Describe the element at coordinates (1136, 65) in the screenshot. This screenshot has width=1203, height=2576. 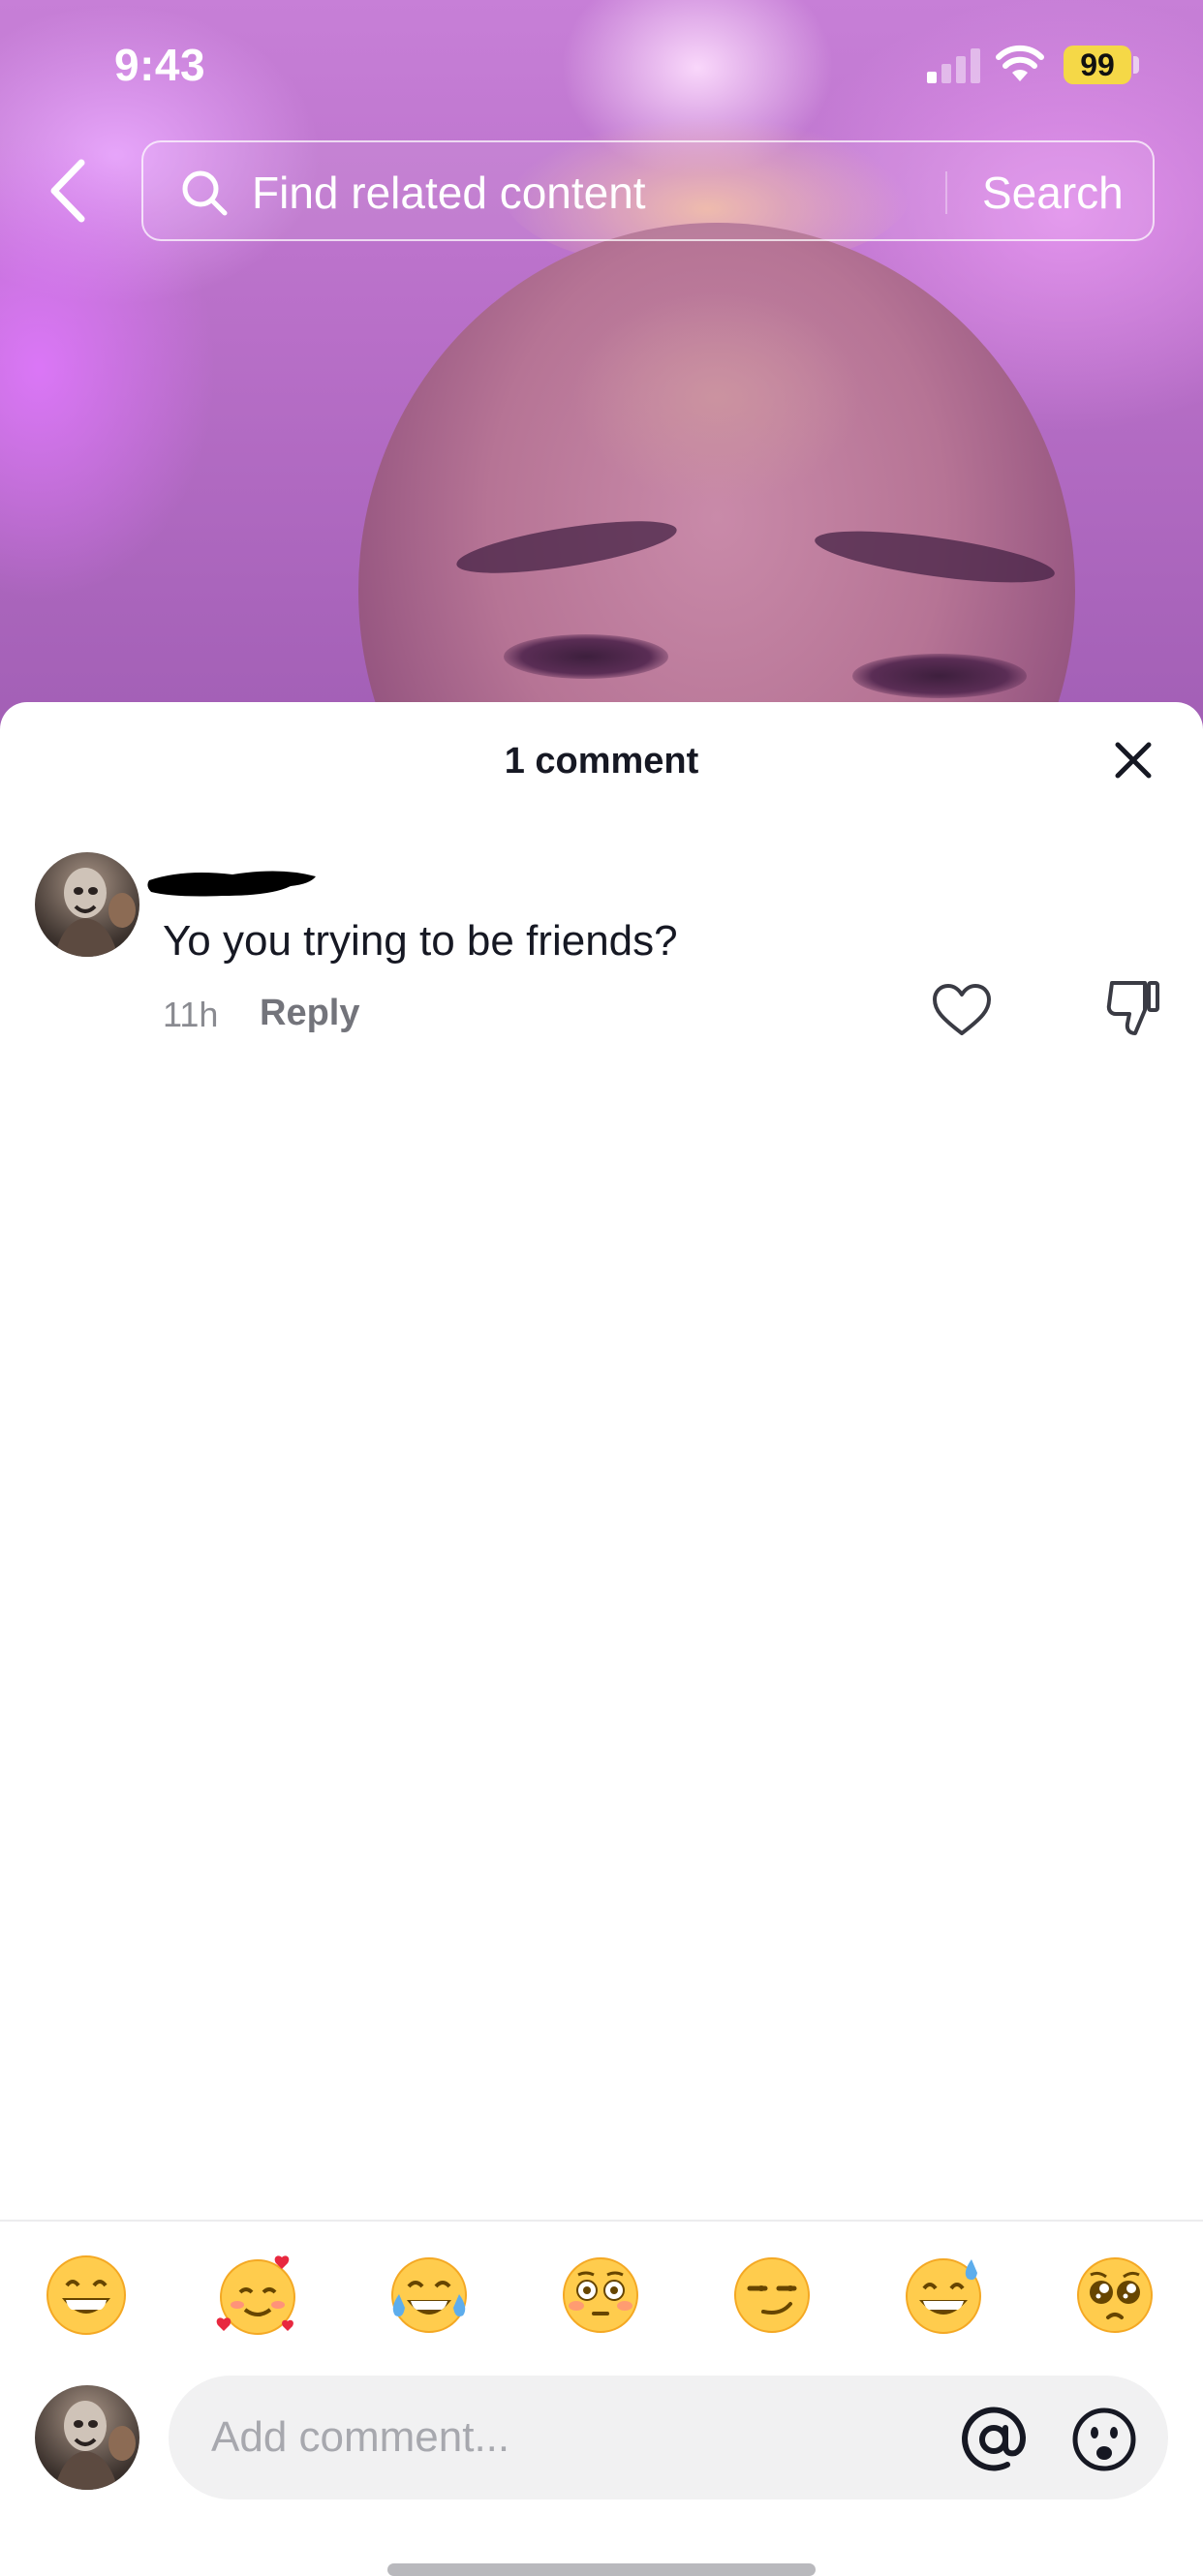
I see `battery-cap` at that location.